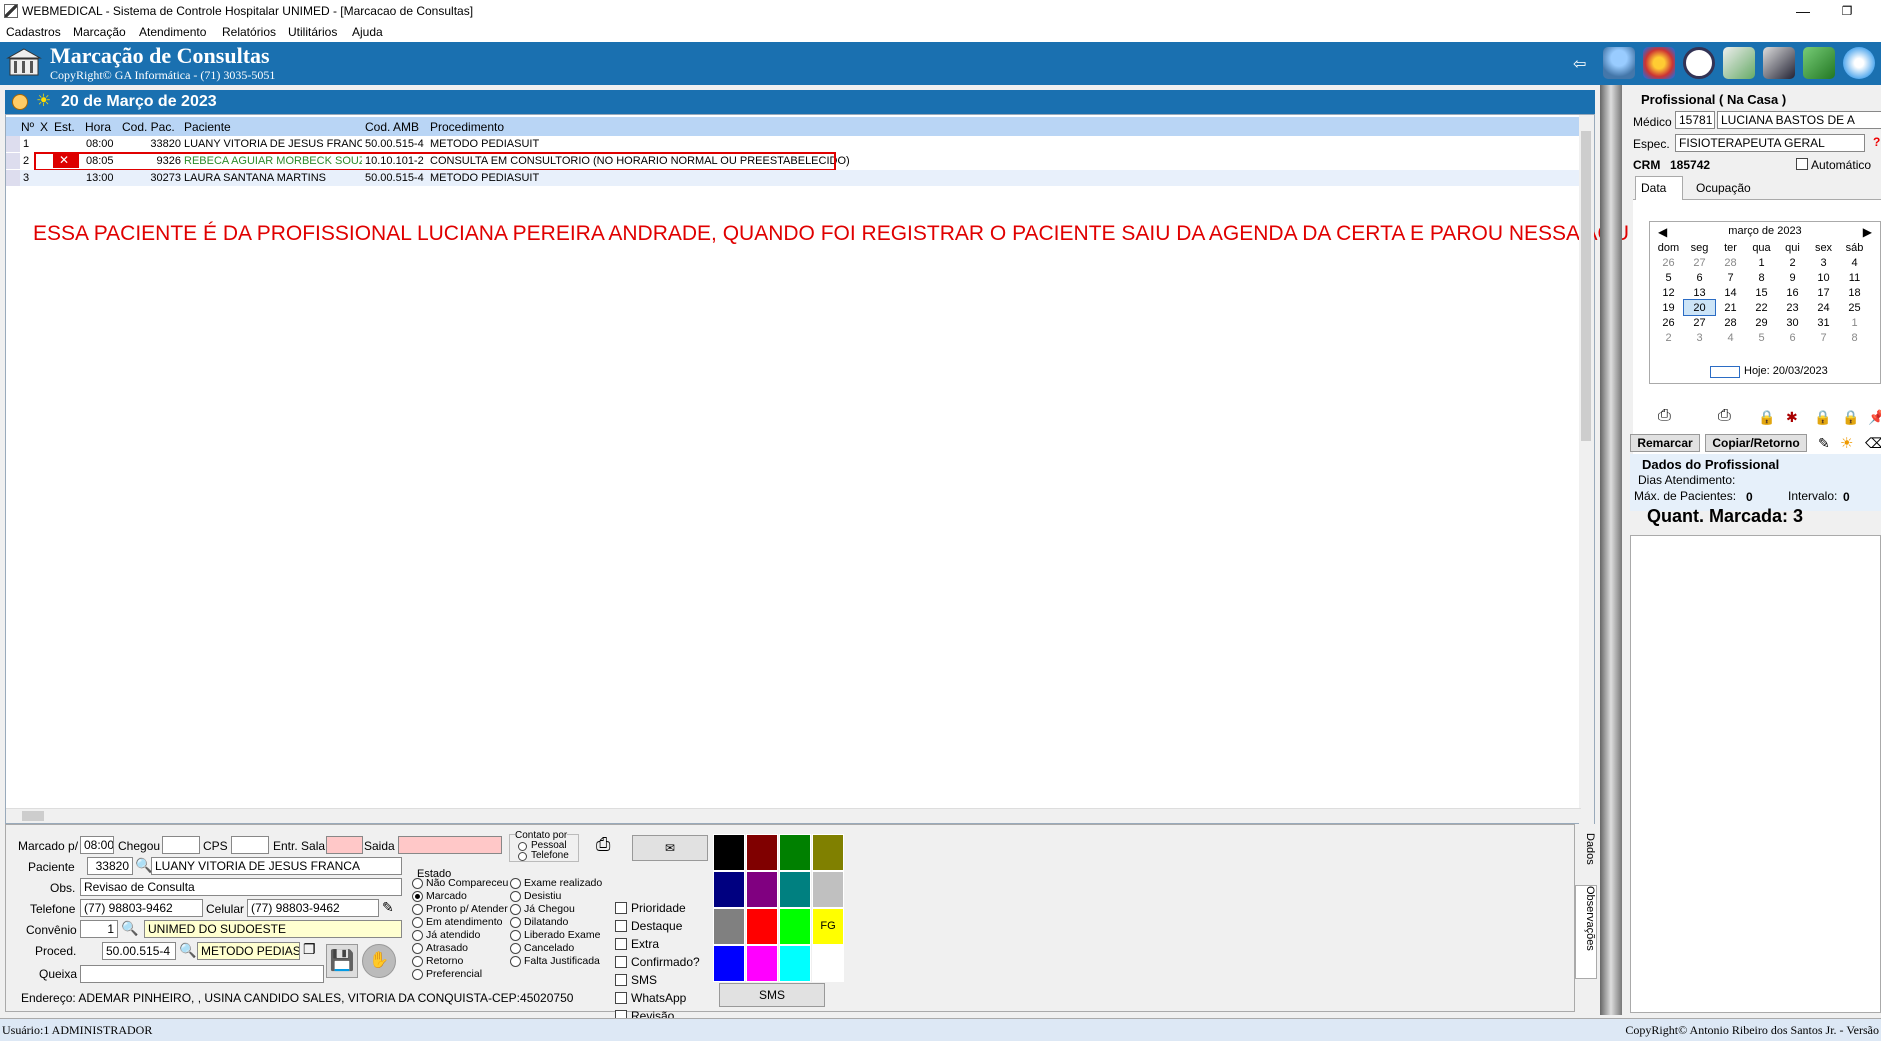  I want to click on calendar-day: 17, so click(1823, 292).